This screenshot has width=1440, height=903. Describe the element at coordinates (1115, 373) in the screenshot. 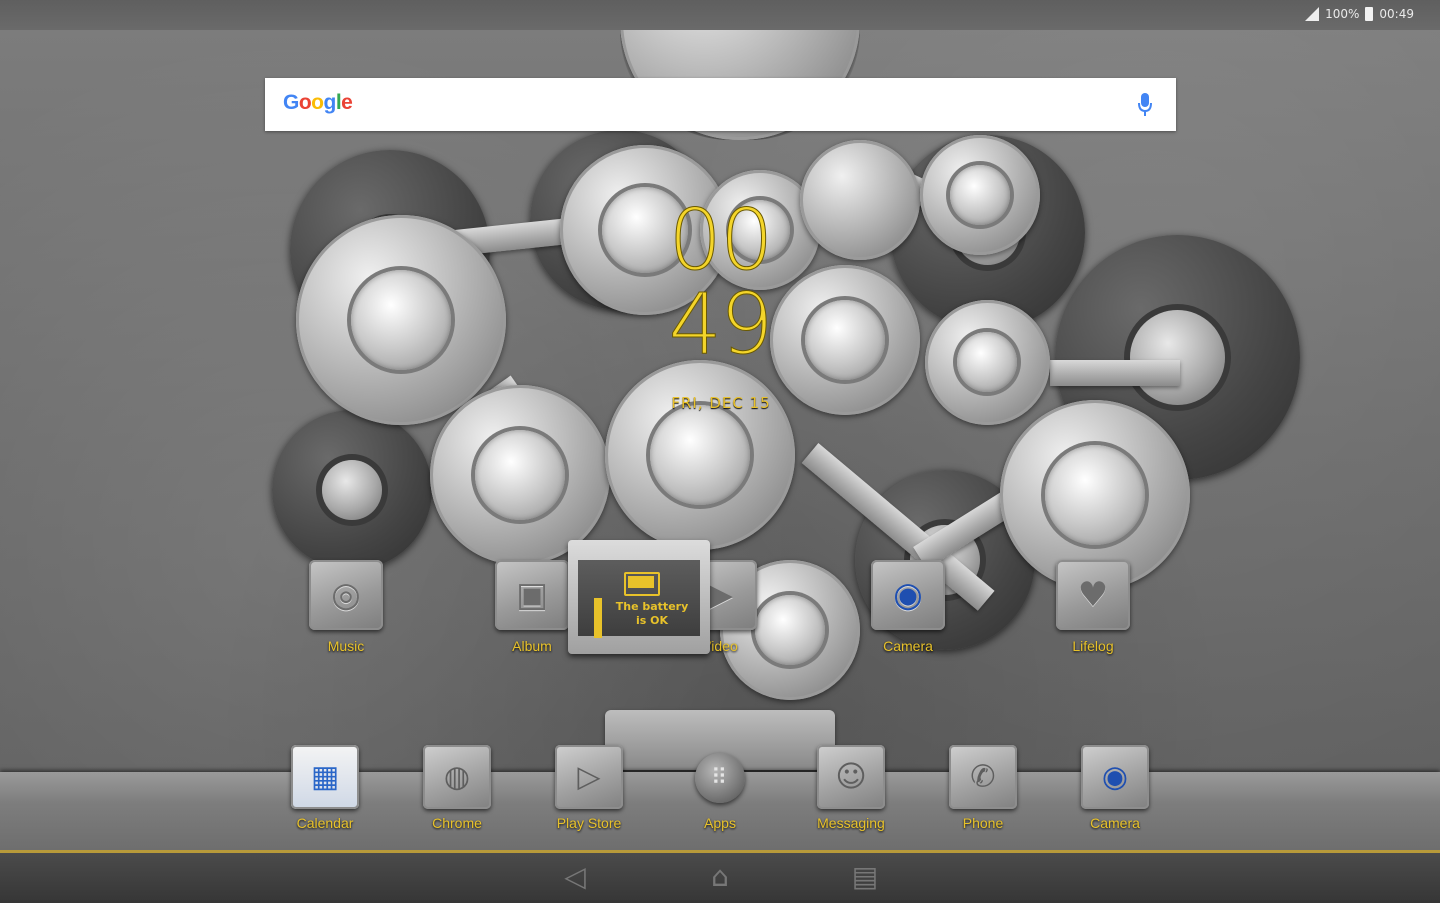

I see `link-bar` at that location.